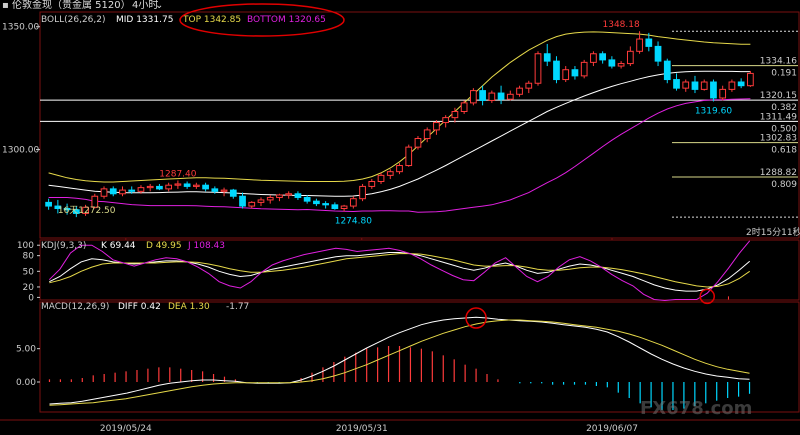 The width and height of the screenshot is (800, 435). Describe the element at coordinates (612, 429) in the screenshot. I see `x-tick-label: 2019/06/07` at that location.